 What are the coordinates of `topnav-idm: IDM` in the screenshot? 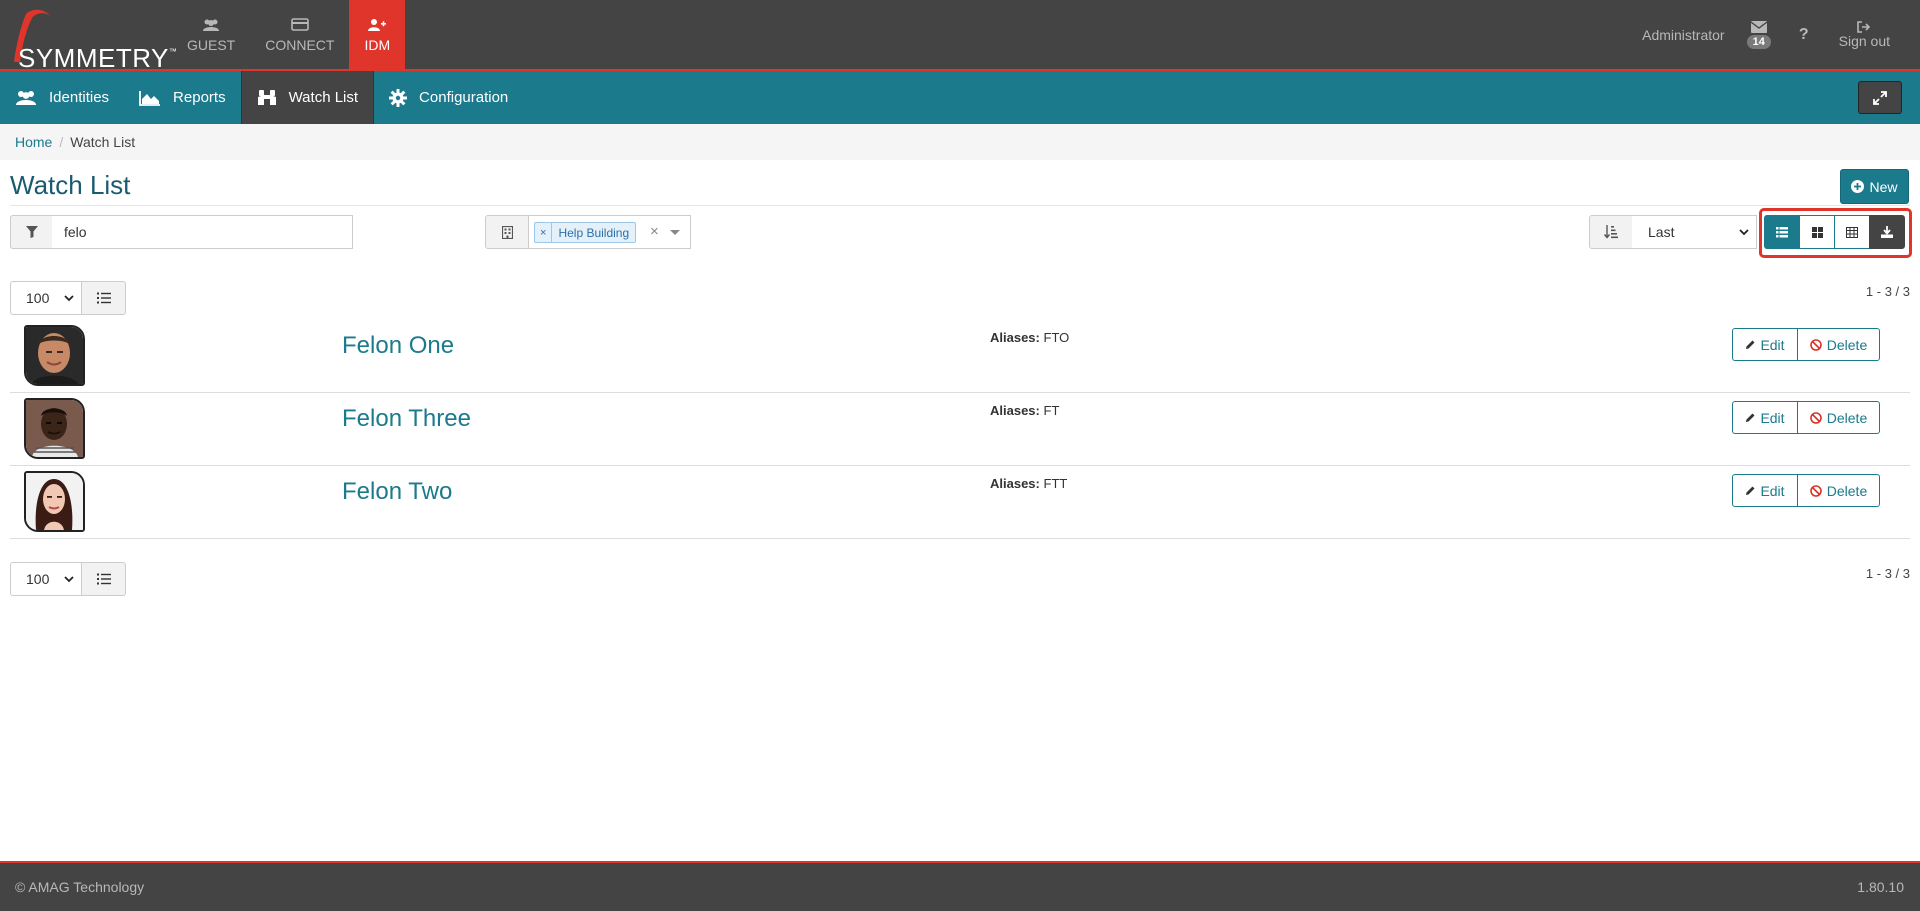 It's located at (377, 34).